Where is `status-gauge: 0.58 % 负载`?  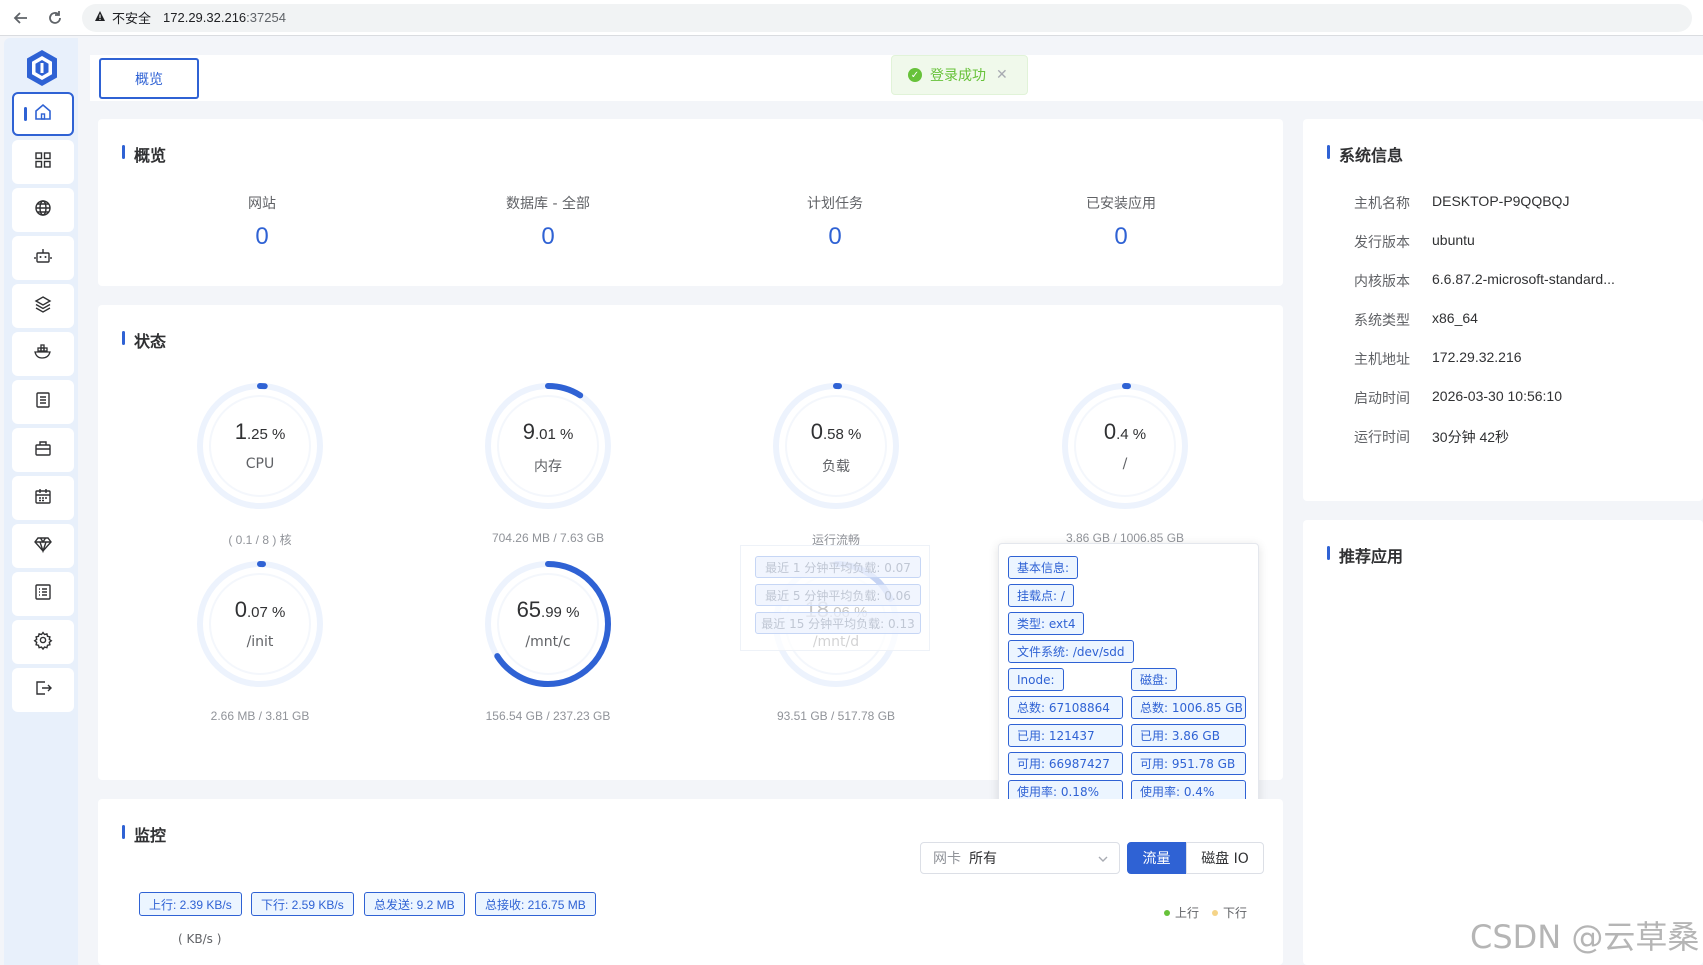
status-gauge: 0.58 % 负载 is located at coordinates (836, 446).